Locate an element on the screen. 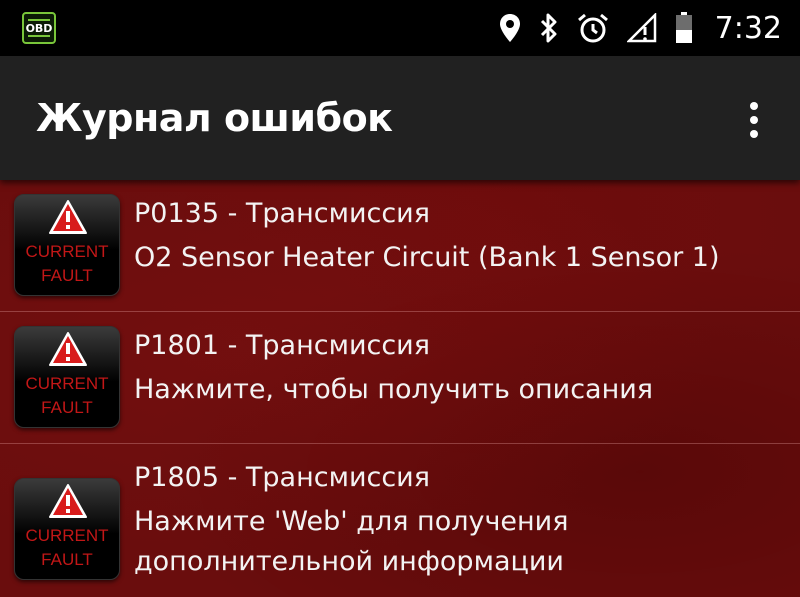 The height and width of the screenshot is (597, 800). page-title: Журнал ошибок is located at coordinates (214, 118).